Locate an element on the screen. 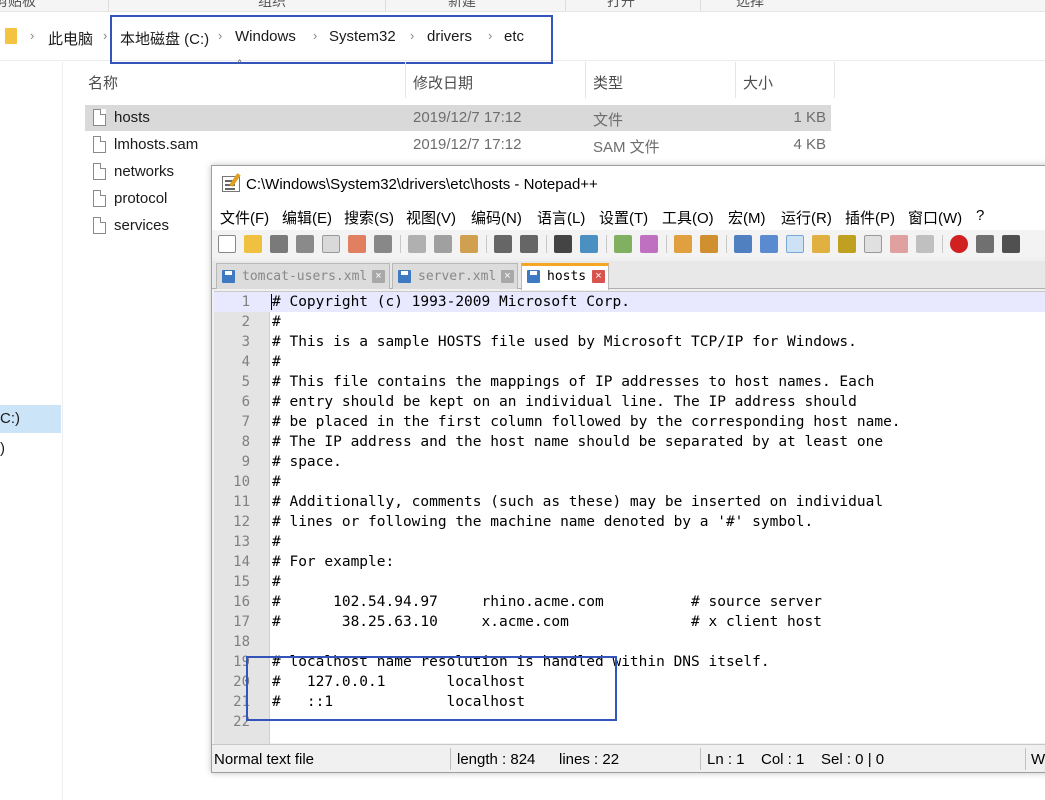 The height and width of the screenshot is (800, 1045). editor-line: 13 # is located at coordinates (629, 542).